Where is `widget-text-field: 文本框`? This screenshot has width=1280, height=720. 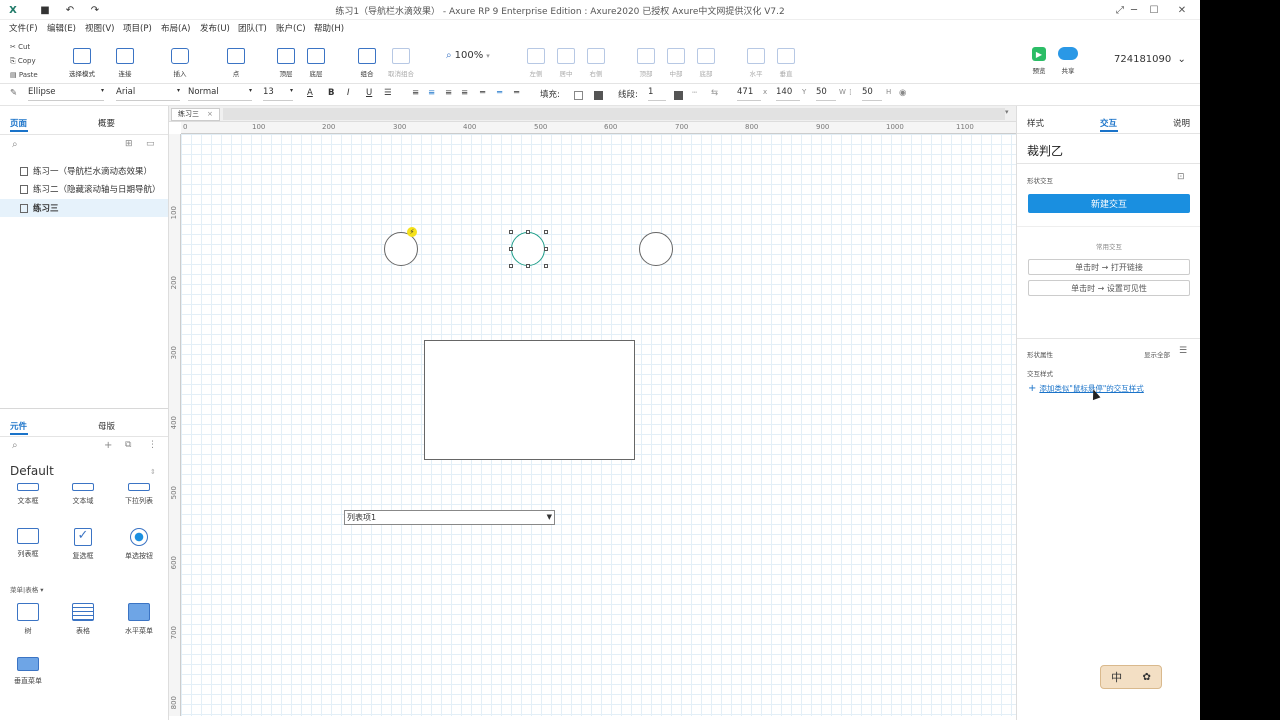 widget-text-field: 文本框 is located at coordinates (28, 494).